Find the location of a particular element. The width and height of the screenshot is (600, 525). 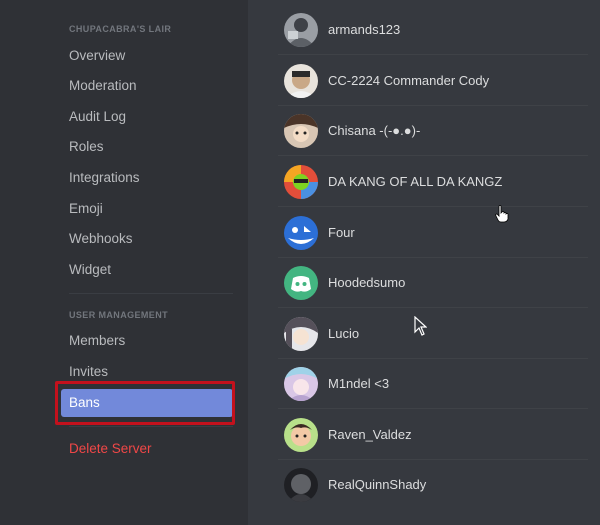

default-discord-avatar is located at coordinates (301, 283).